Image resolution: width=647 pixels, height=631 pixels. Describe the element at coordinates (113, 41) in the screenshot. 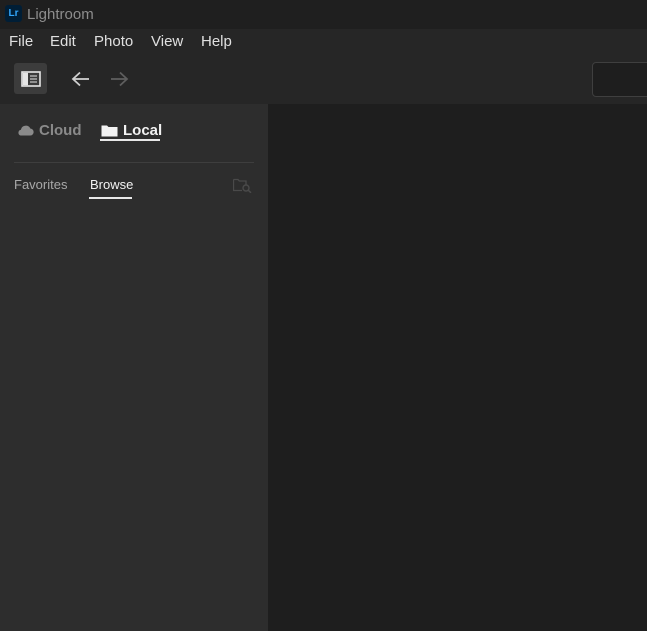

I see `menu-photo: Photo` at that location.